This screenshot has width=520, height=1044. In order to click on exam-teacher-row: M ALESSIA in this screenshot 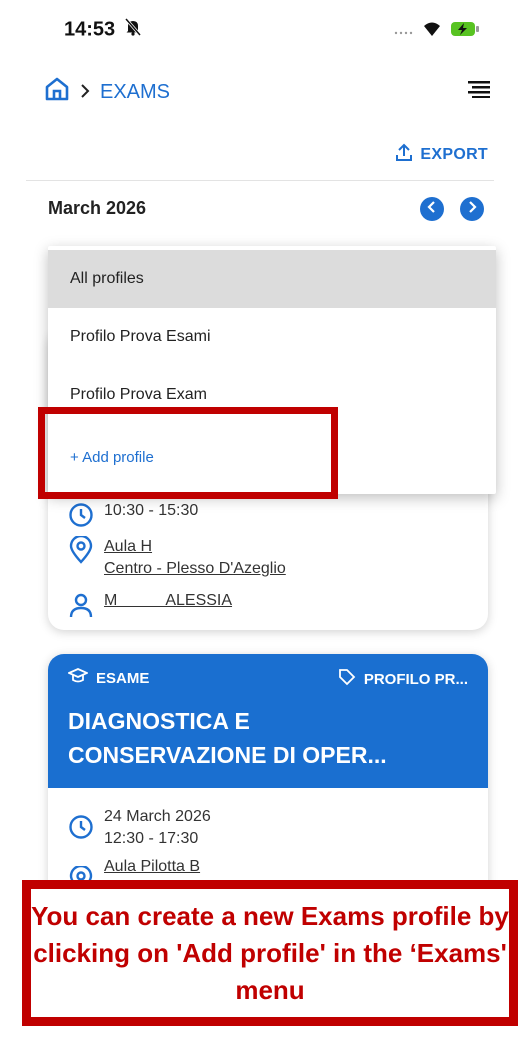, I will do `click(150, 607)`.